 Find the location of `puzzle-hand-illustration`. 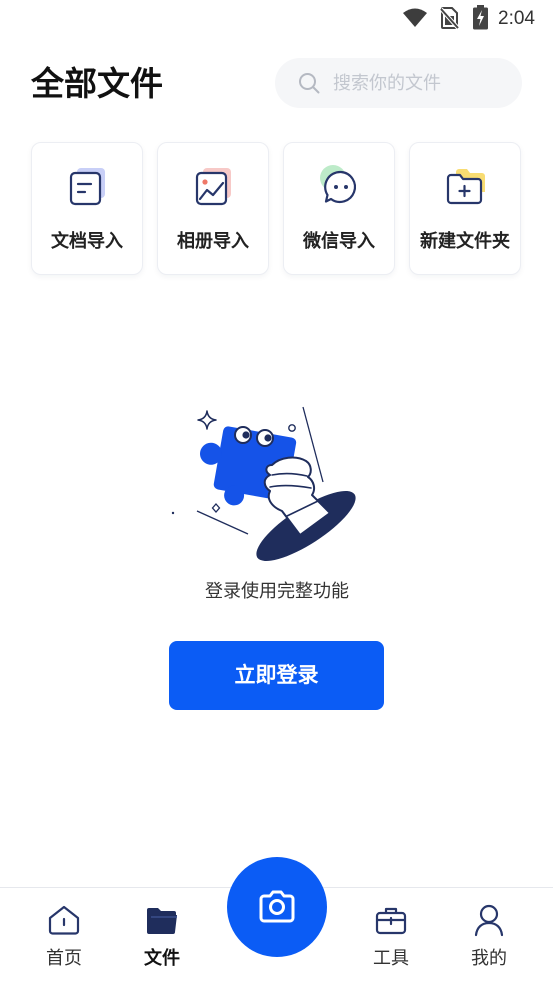

puzzle-hand-illustration is located at coordinates (263, 484).